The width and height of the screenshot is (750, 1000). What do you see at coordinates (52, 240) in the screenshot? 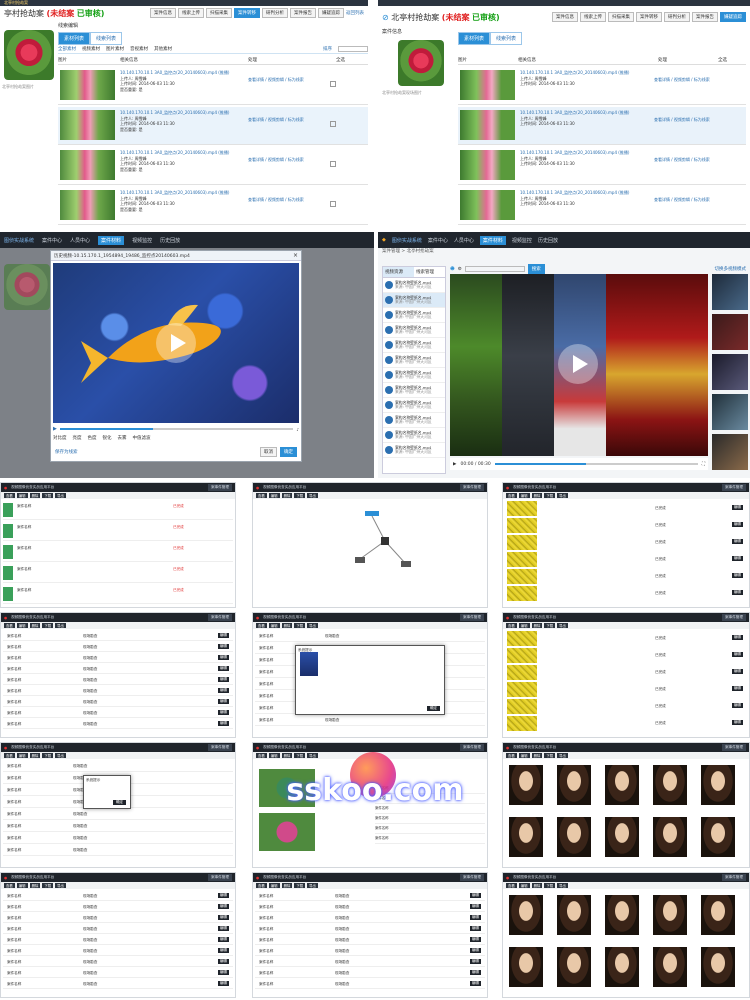
I see `nav-cases: 案件中心` at bounding box center [52, 240].